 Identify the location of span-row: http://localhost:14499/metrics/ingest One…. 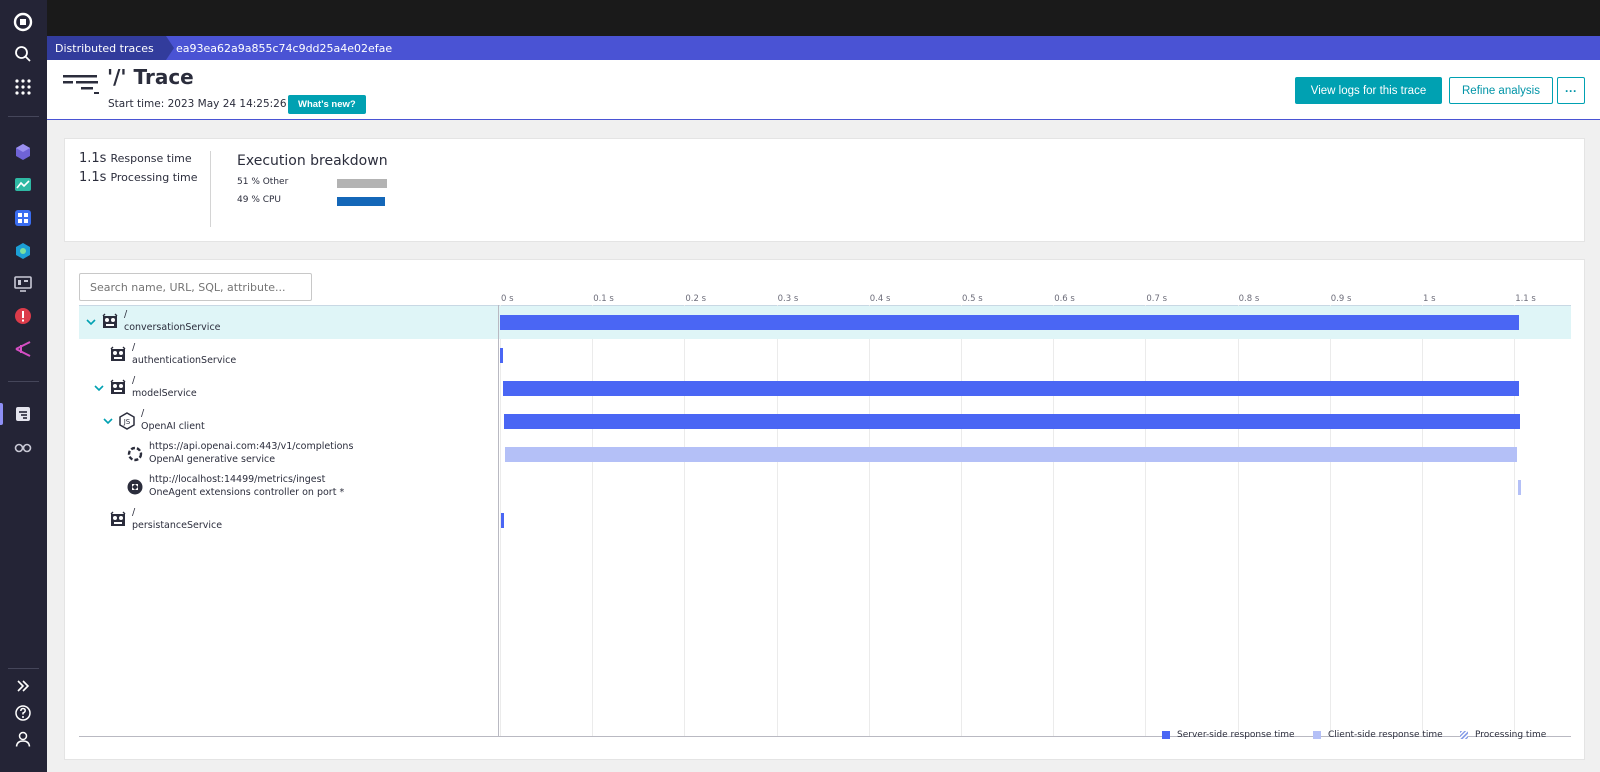
(825, 487).